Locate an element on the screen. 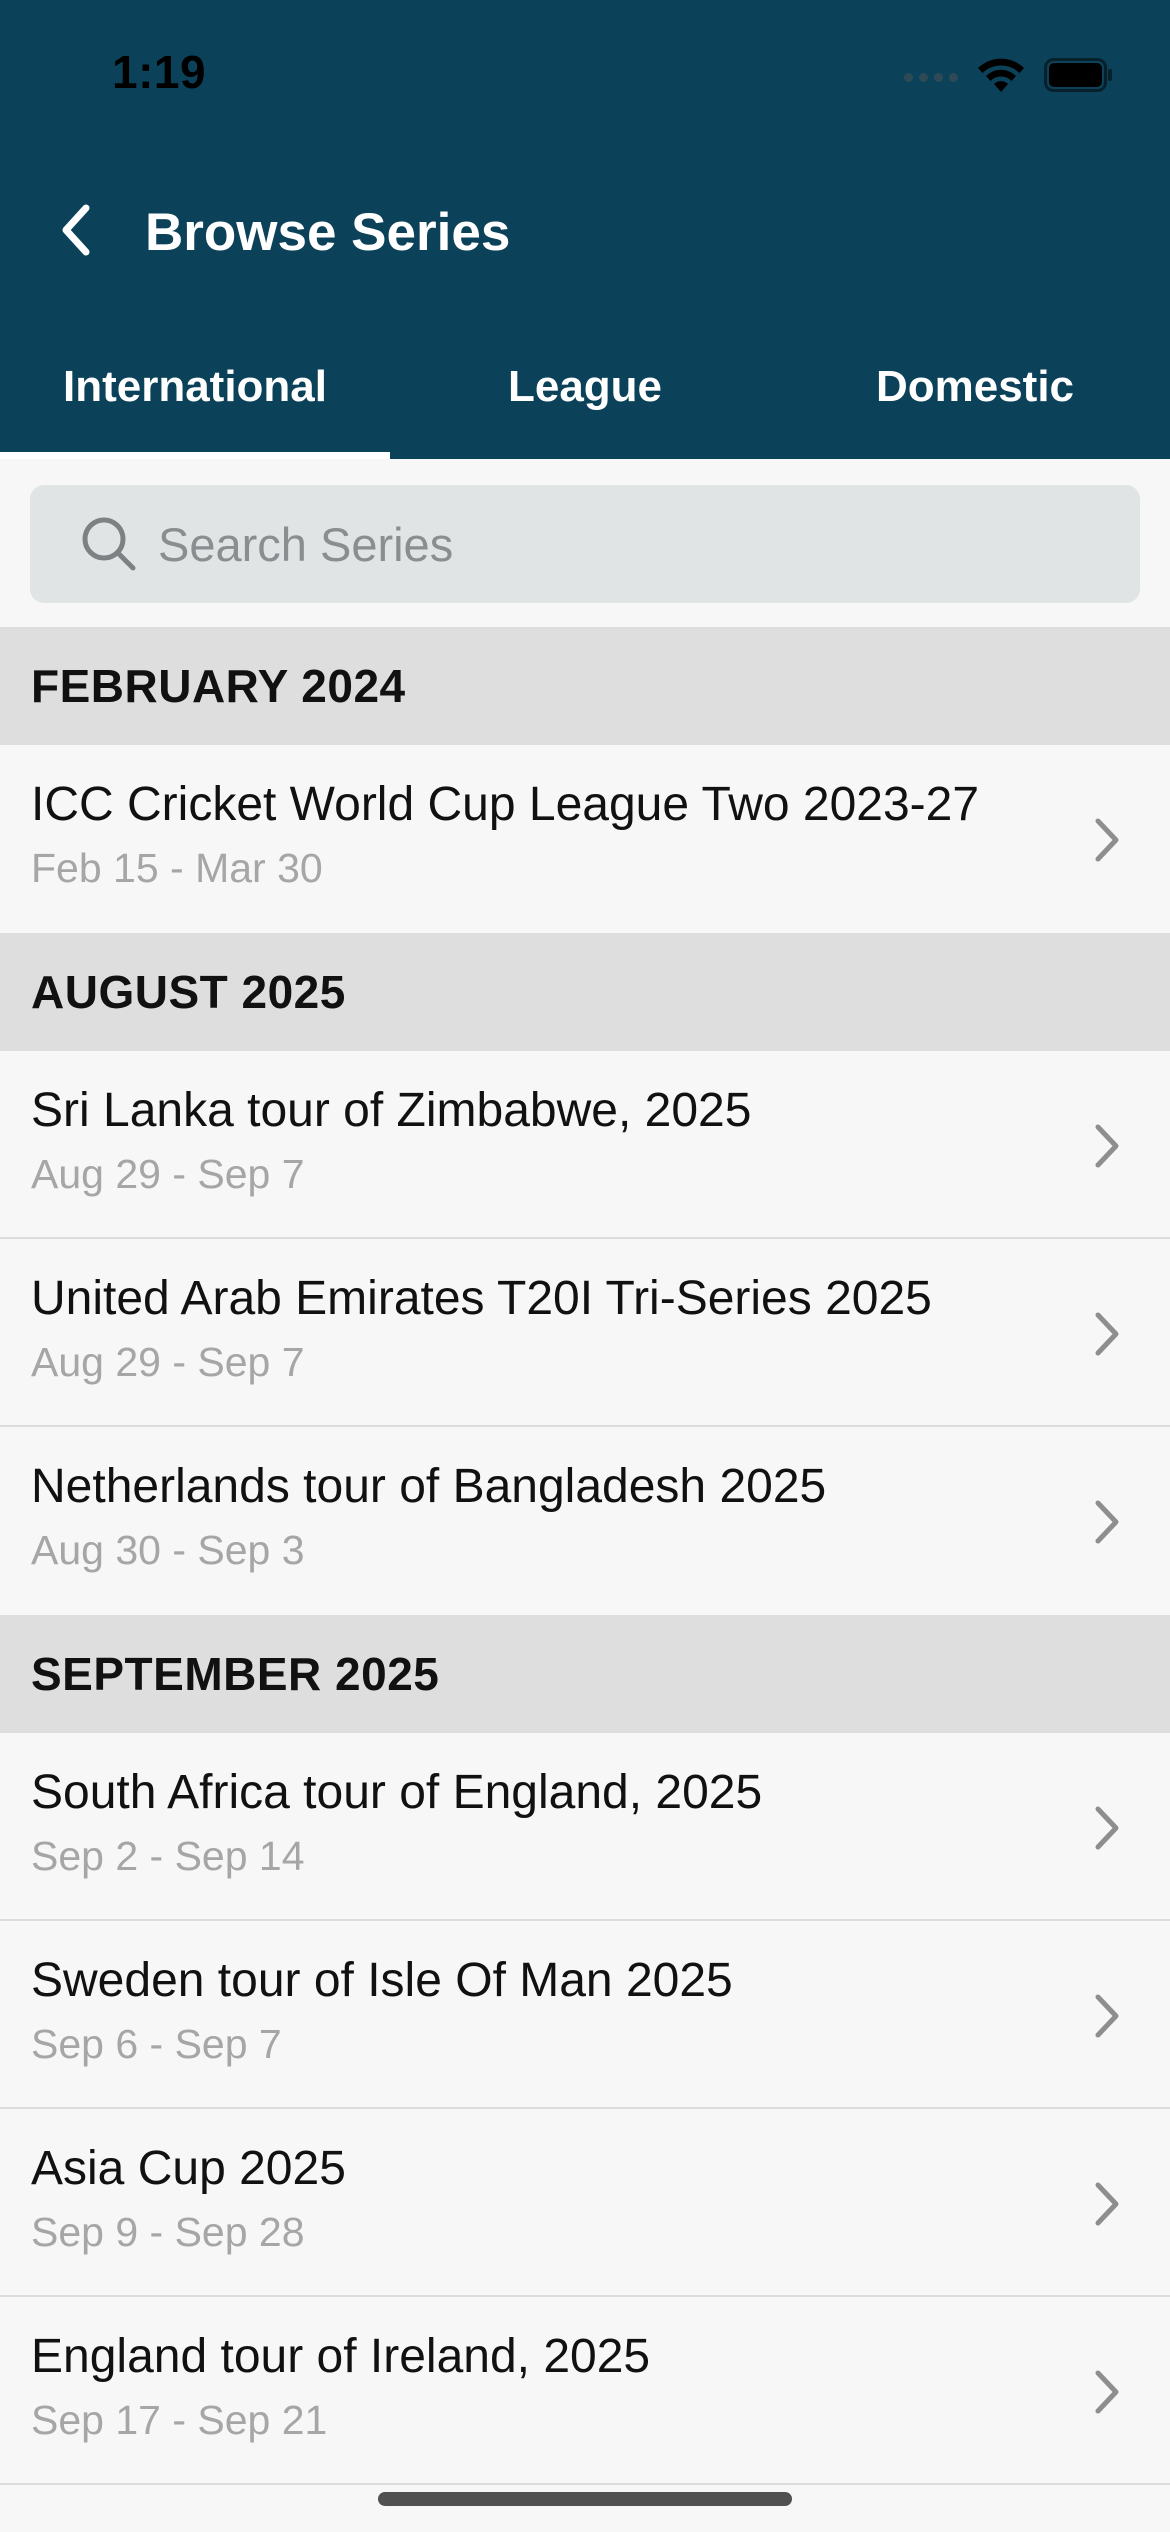 The width and height of the screenshot is (1170, 2532). search-container is located at coordinates (585, 543).